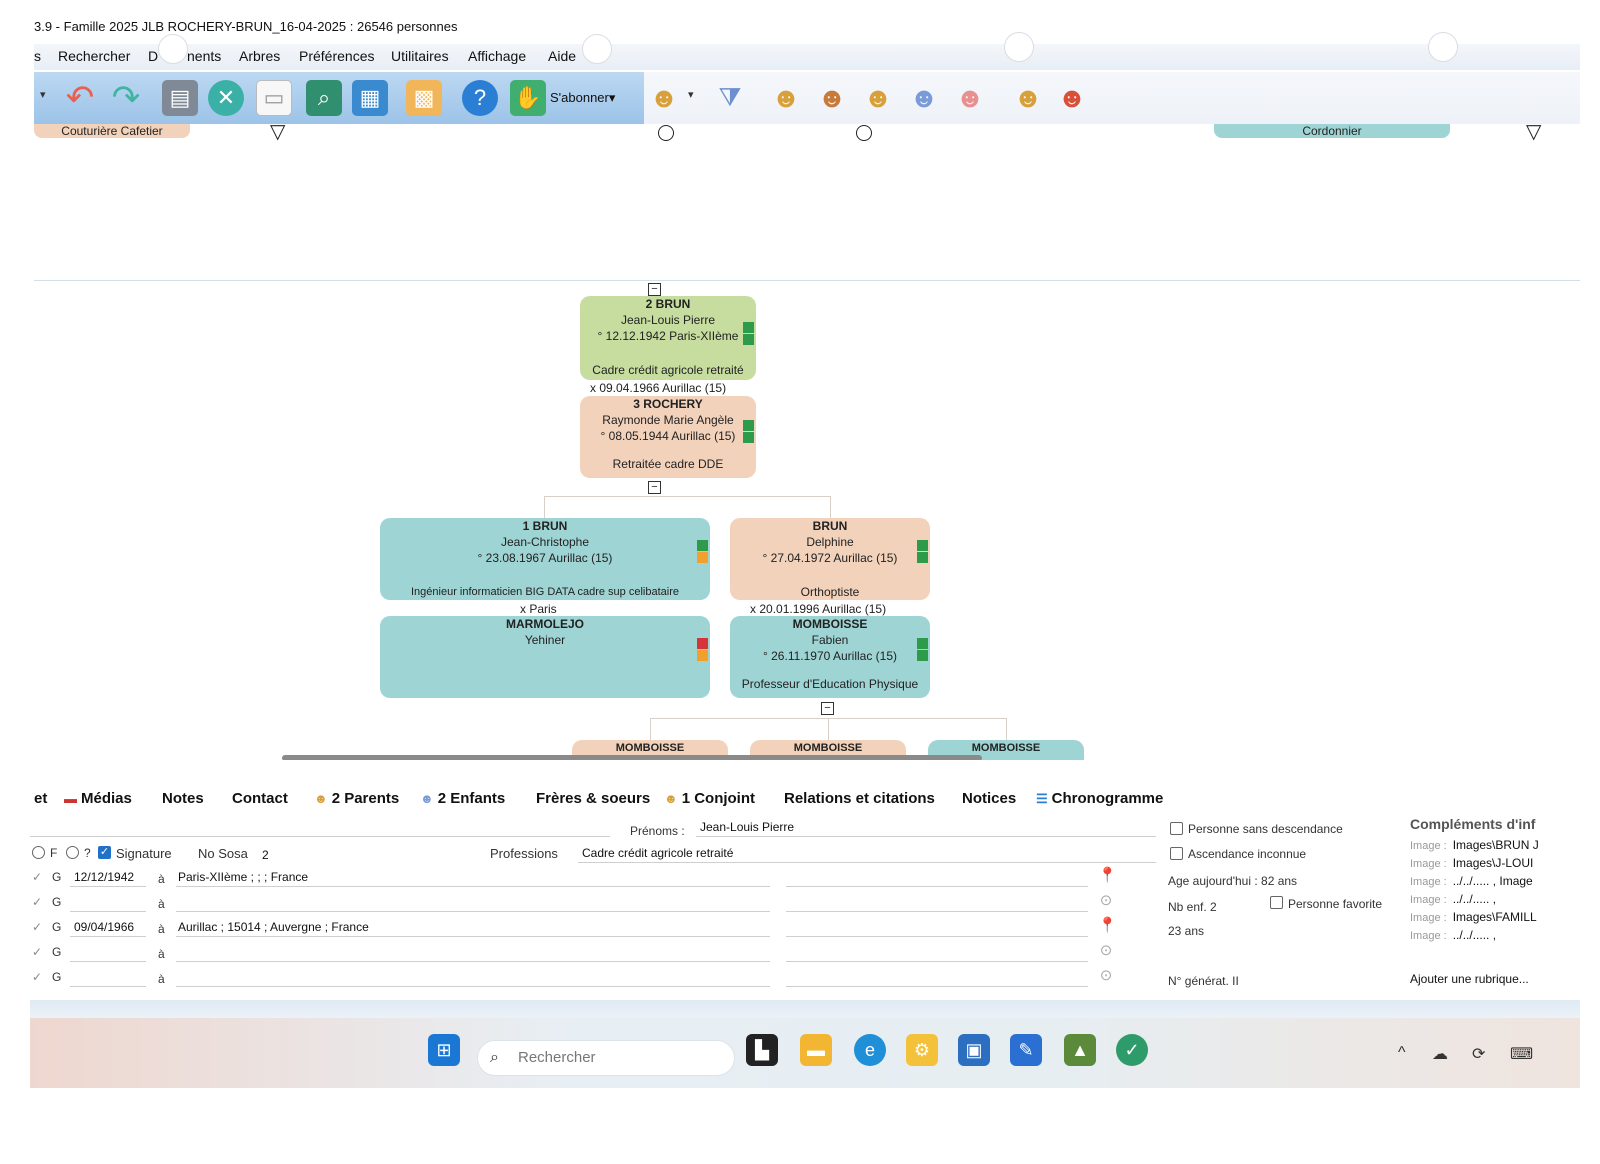 The height and width of the screenshot is (1164, 1600). What do you see at coordinates (1026, 1050) in the screenshot?
I see `editor-icon: ✎` at bounding box center [1026, 1050].